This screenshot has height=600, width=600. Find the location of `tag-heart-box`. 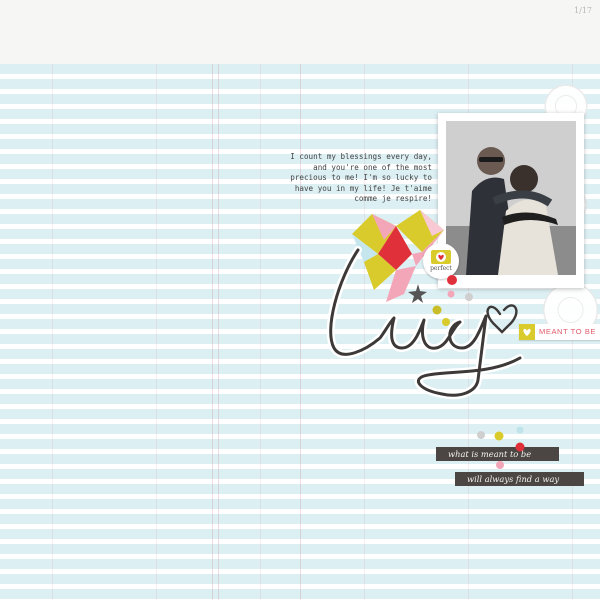

tag-heart-box is located at coordinates (527, 332).